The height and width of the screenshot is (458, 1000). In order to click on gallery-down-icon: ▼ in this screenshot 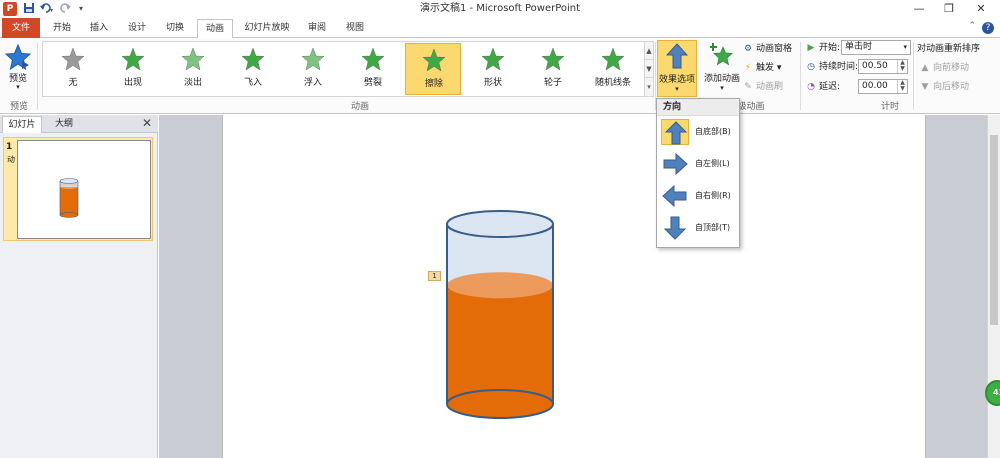, I will do `click(649, 69)`.